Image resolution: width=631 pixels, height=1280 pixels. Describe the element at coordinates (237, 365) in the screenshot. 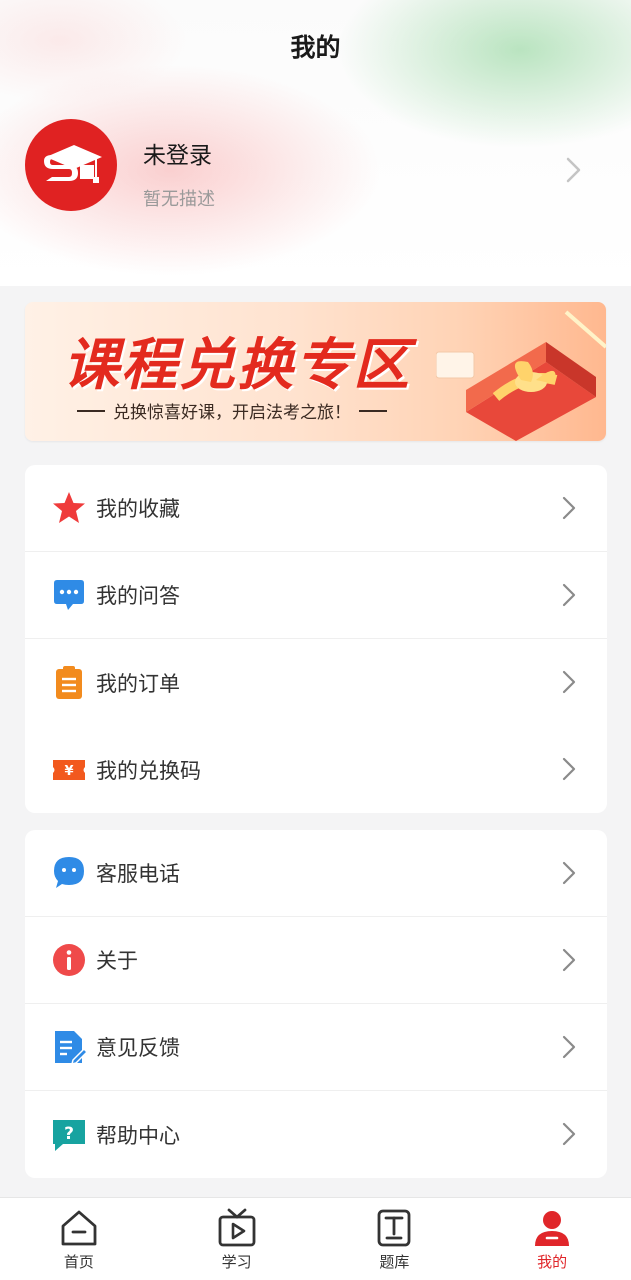

I see `banner-title: 课程兑换专区` at that location.